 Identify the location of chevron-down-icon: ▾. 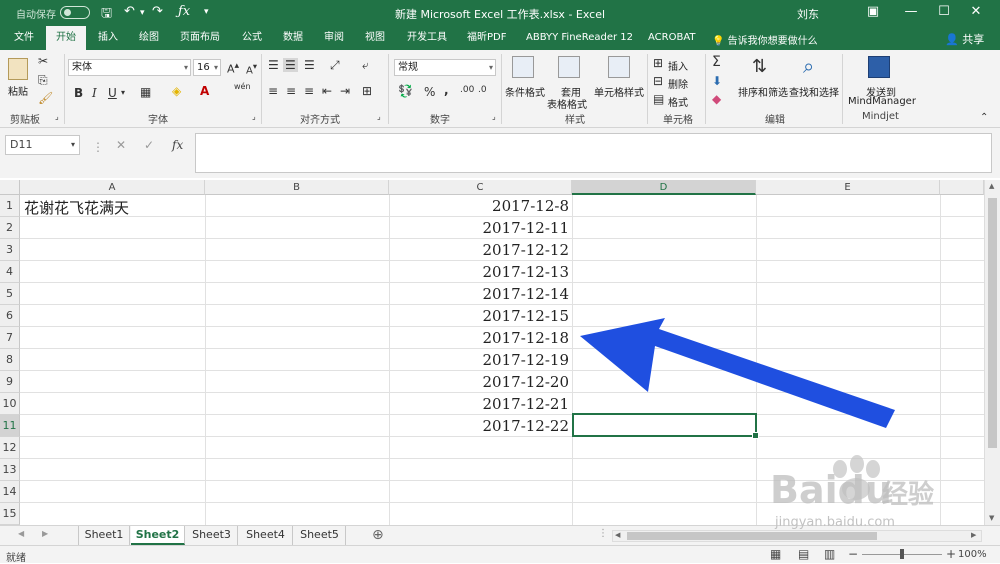
(123, 92).